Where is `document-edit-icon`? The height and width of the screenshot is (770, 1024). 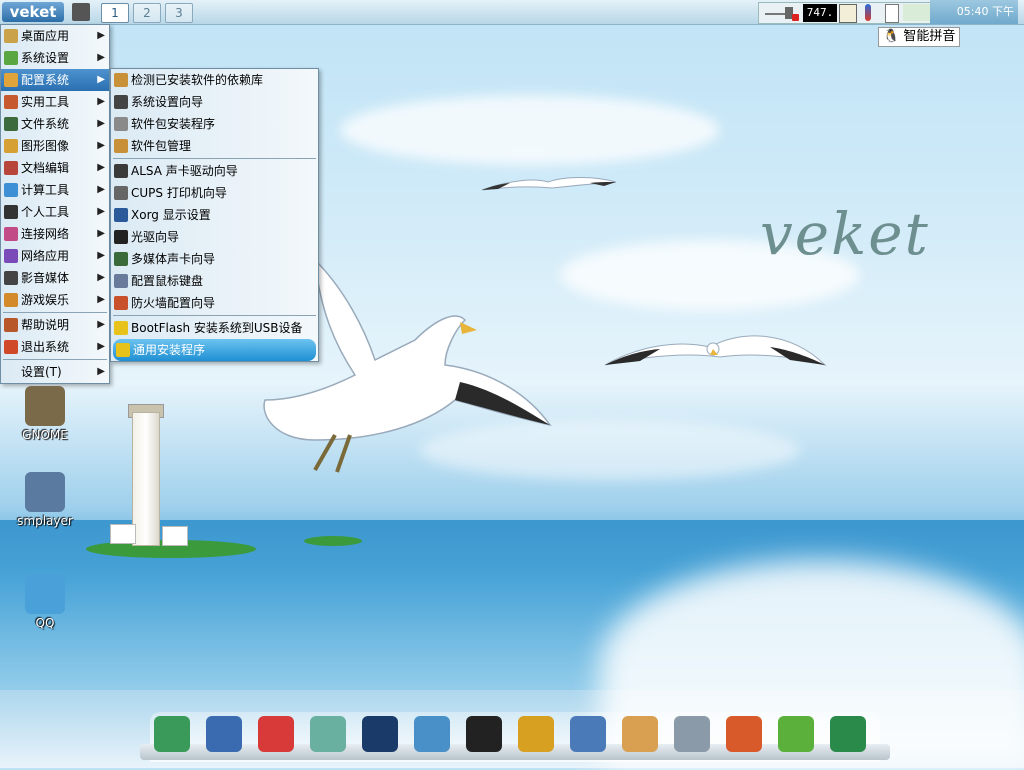 document-edit-icon is located at coordinates (11, 168).